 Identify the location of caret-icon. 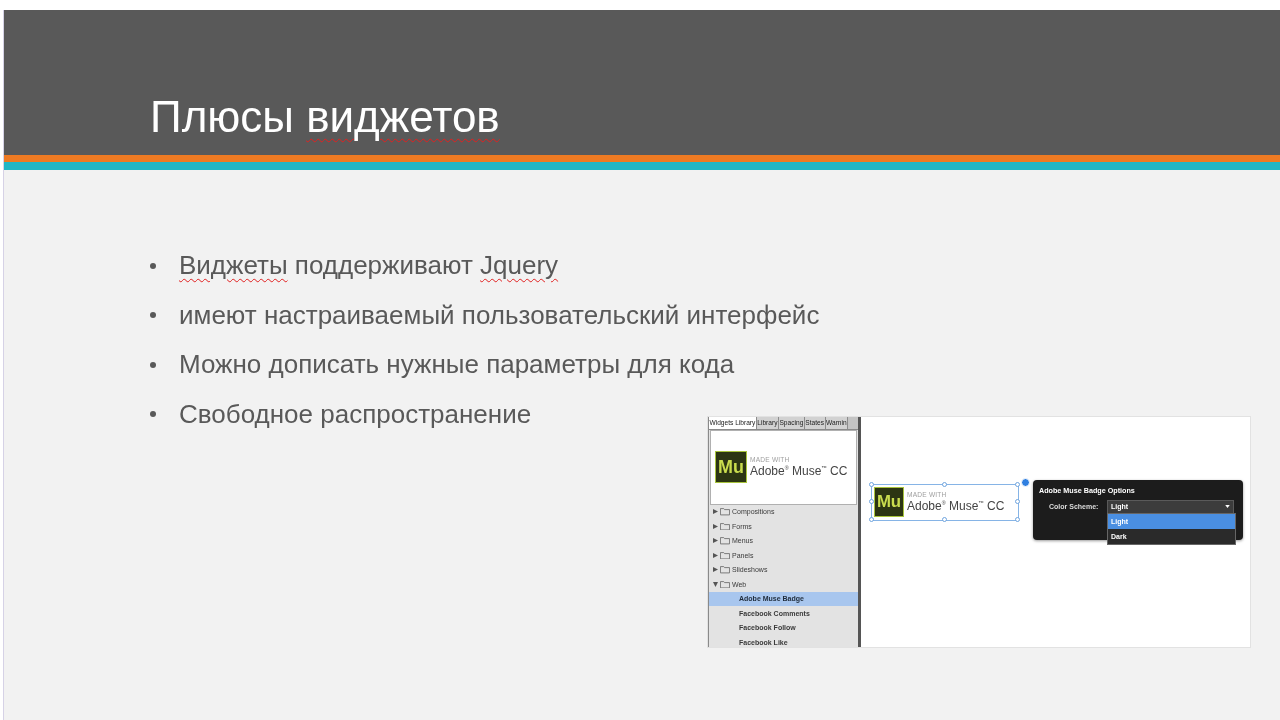
(1227, 506).